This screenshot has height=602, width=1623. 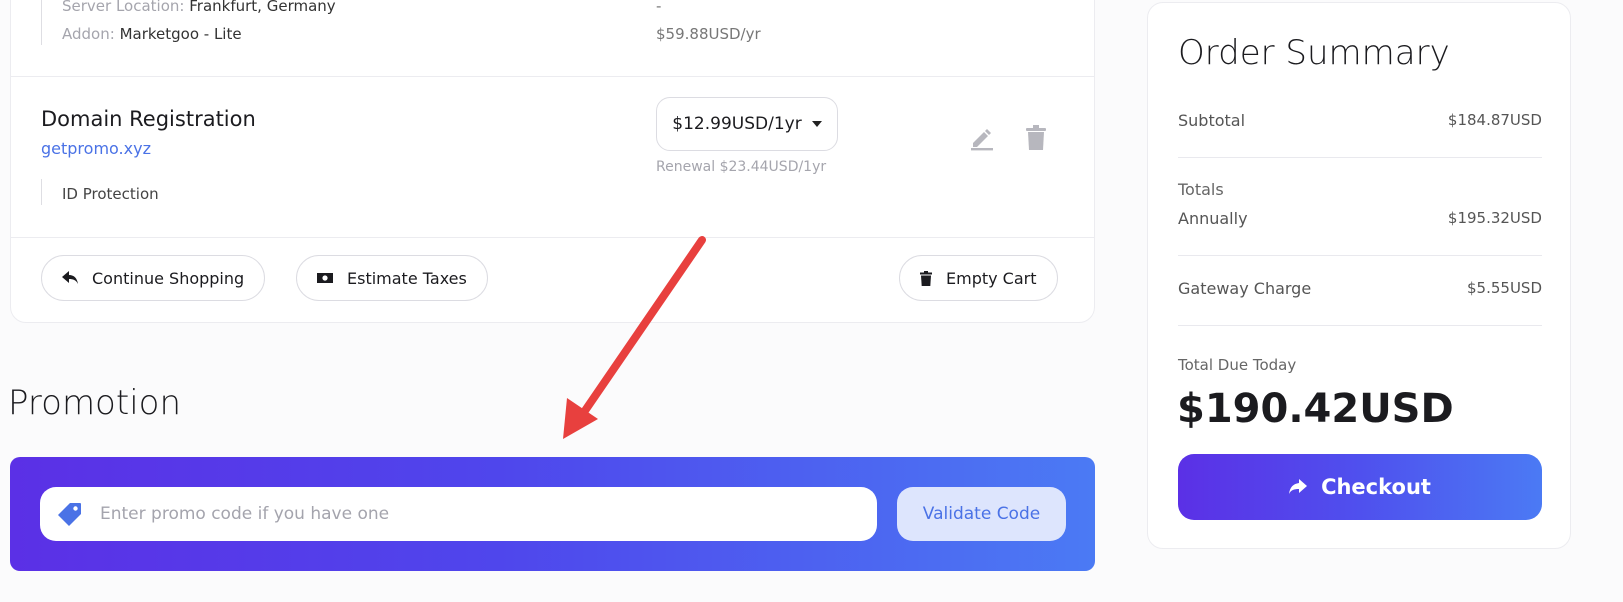 What do you see at coordinates (1360, 218) in the screenshot?
I see `annually-row: Annually $195.32USD` at bounding box center [1360, 218].